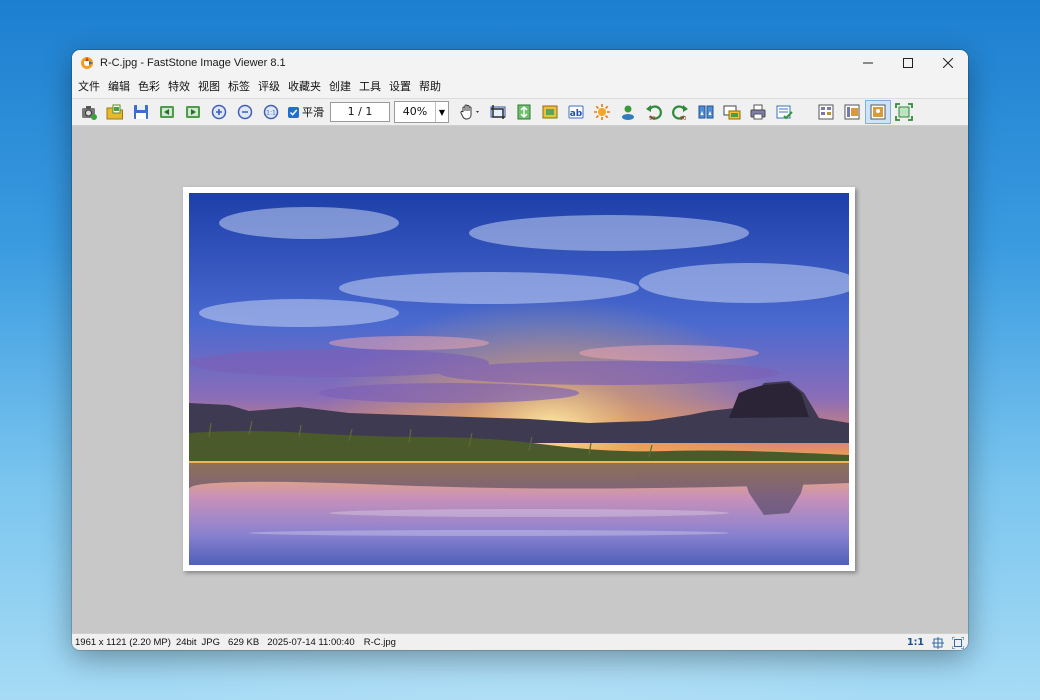  I want to click on resize-button, so click(524, 112).